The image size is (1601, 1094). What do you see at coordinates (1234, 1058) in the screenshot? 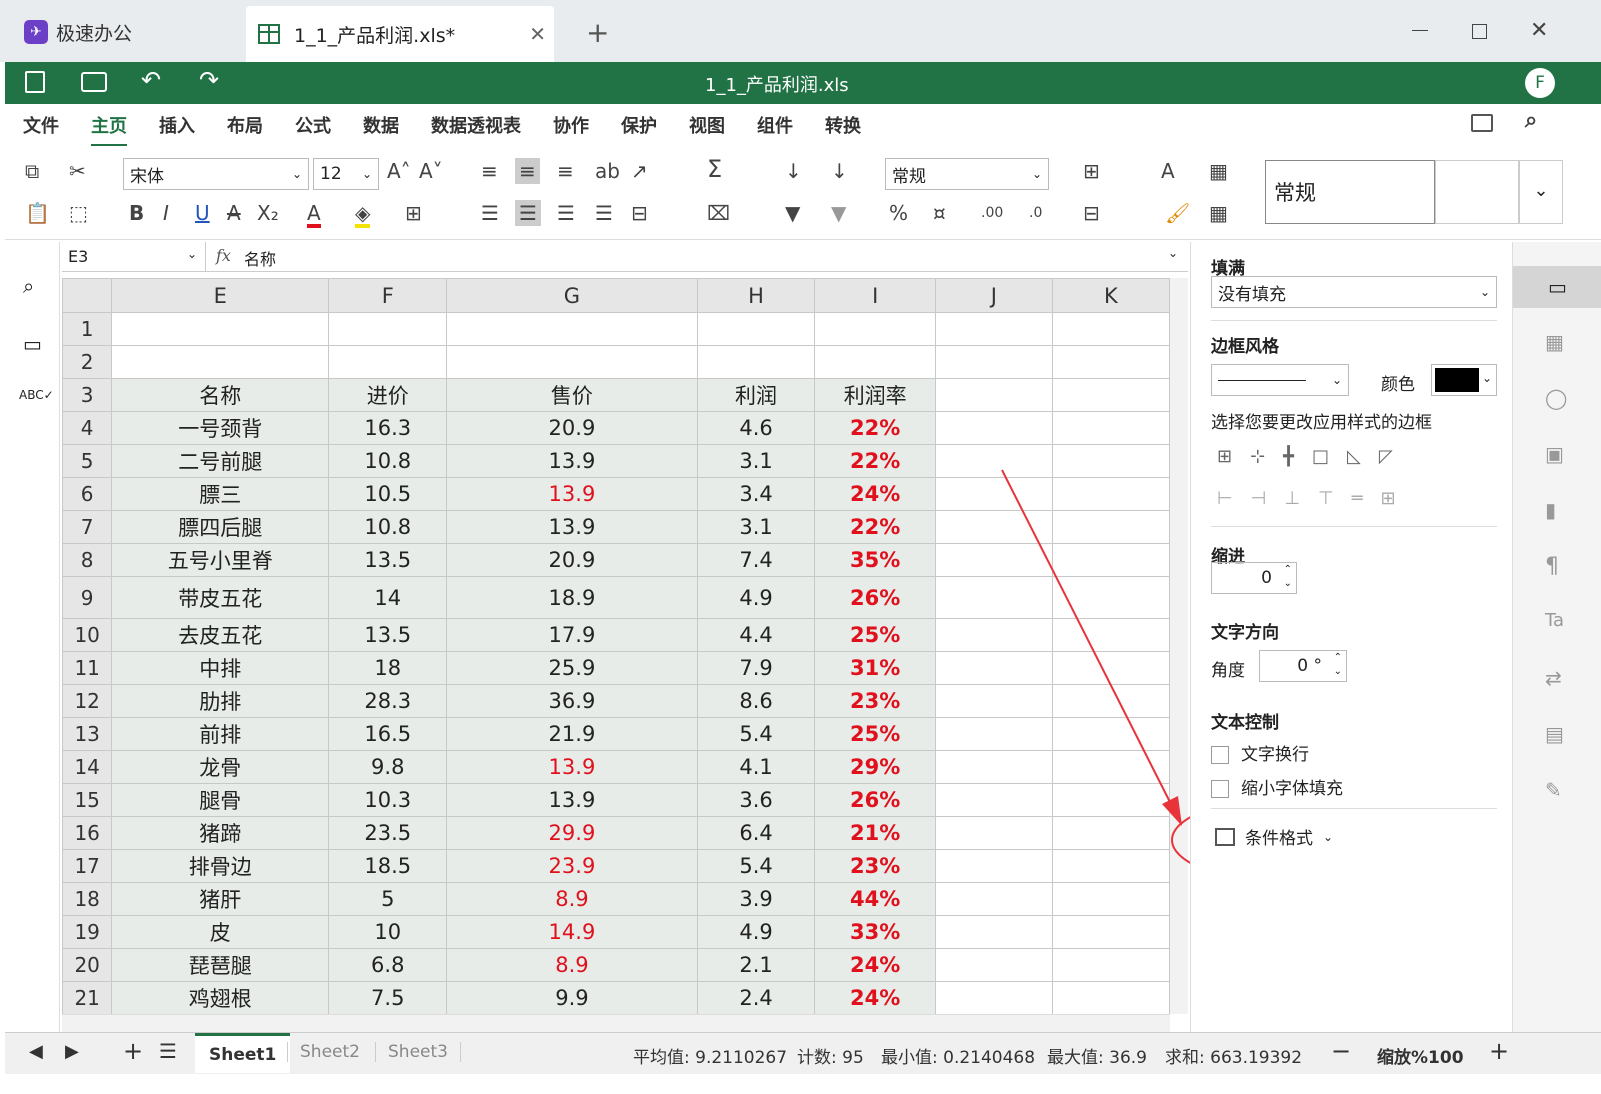
I see `status-sum: 求和: 663.19392` at bounding box center [1234, 1058].